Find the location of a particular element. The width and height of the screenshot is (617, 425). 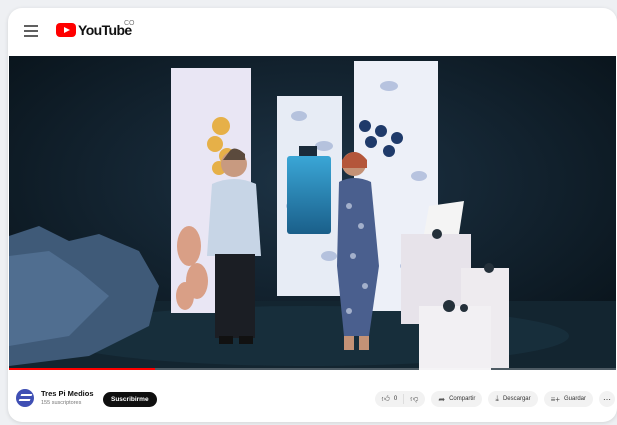

more-options-button: ⋯ is located at coordinates (607, 399).